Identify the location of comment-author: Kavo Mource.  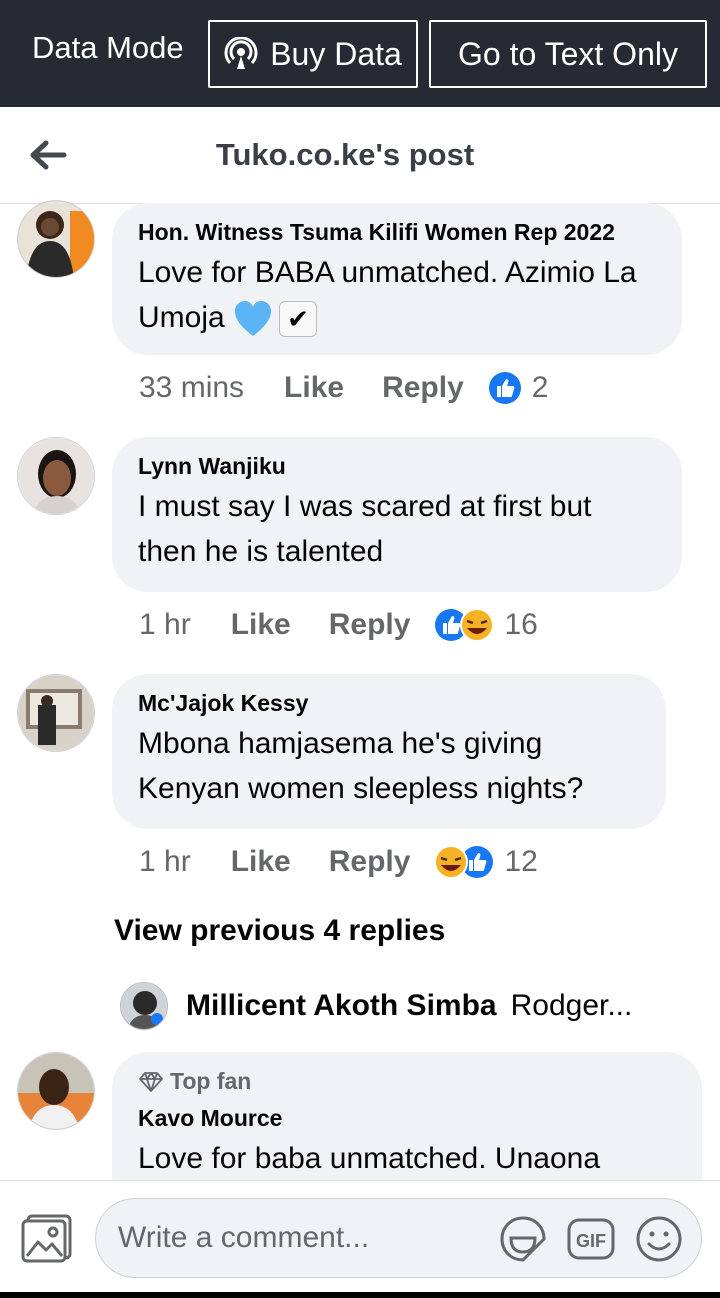
(408, 1118).